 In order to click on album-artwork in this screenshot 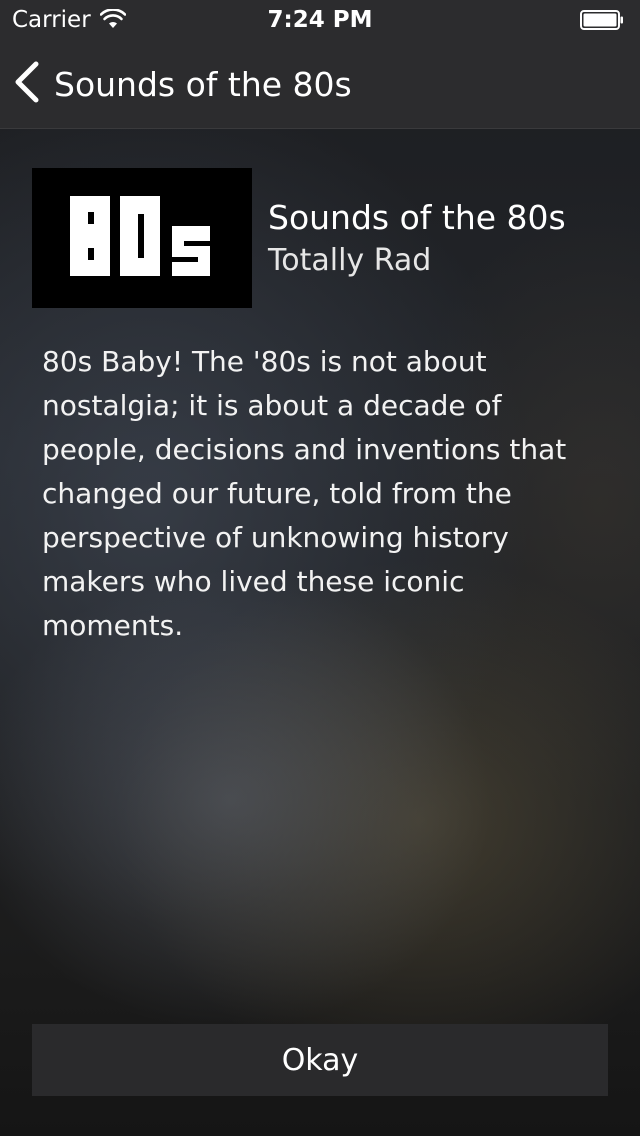, I will do `click(142, 238)`.